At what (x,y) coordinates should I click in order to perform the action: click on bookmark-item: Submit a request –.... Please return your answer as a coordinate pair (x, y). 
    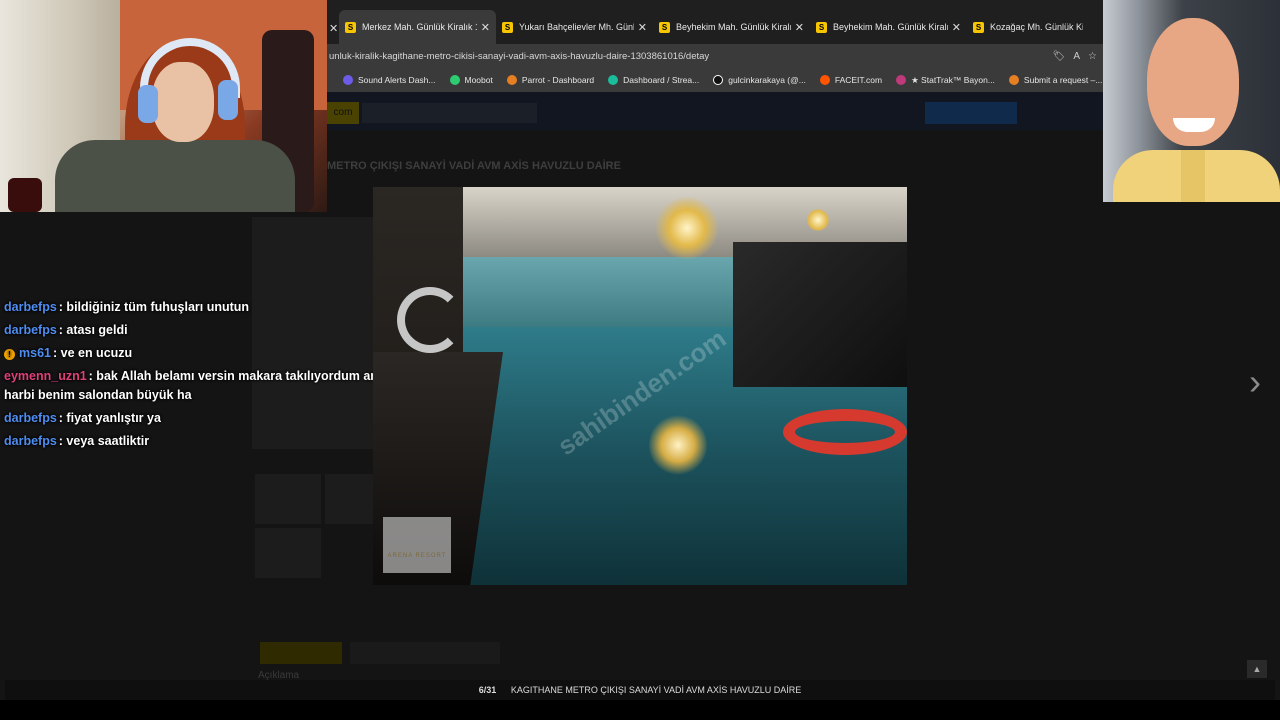
    Looking at the image, I should click on (1055, 80).